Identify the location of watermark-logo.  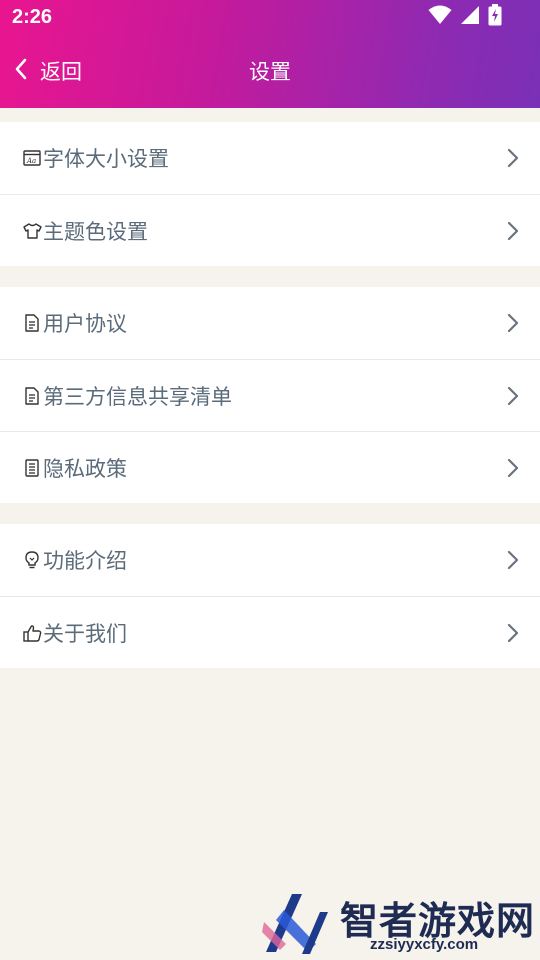
(295, 924).